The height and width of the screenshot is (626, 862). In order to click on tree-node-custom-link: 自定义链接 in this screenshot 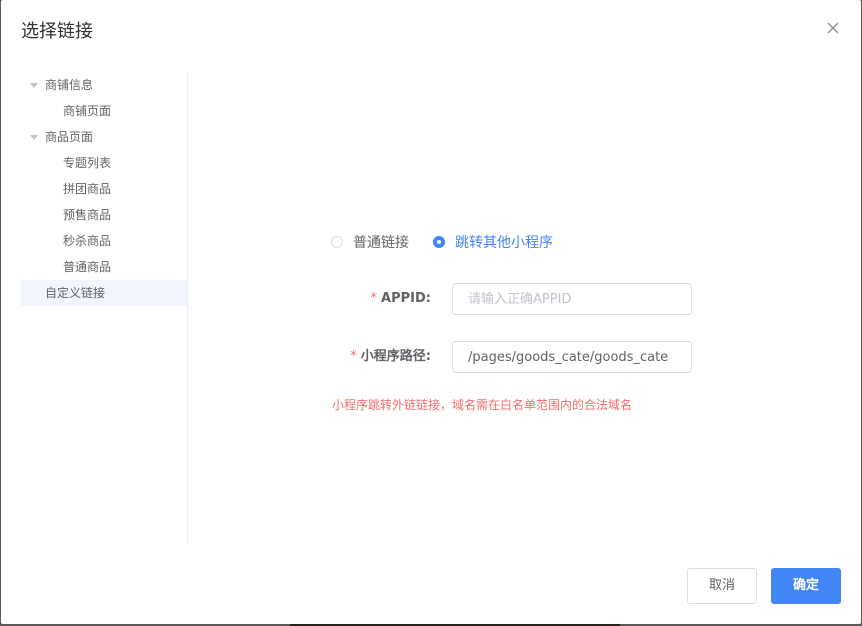, I will do `click(104, 293)`.